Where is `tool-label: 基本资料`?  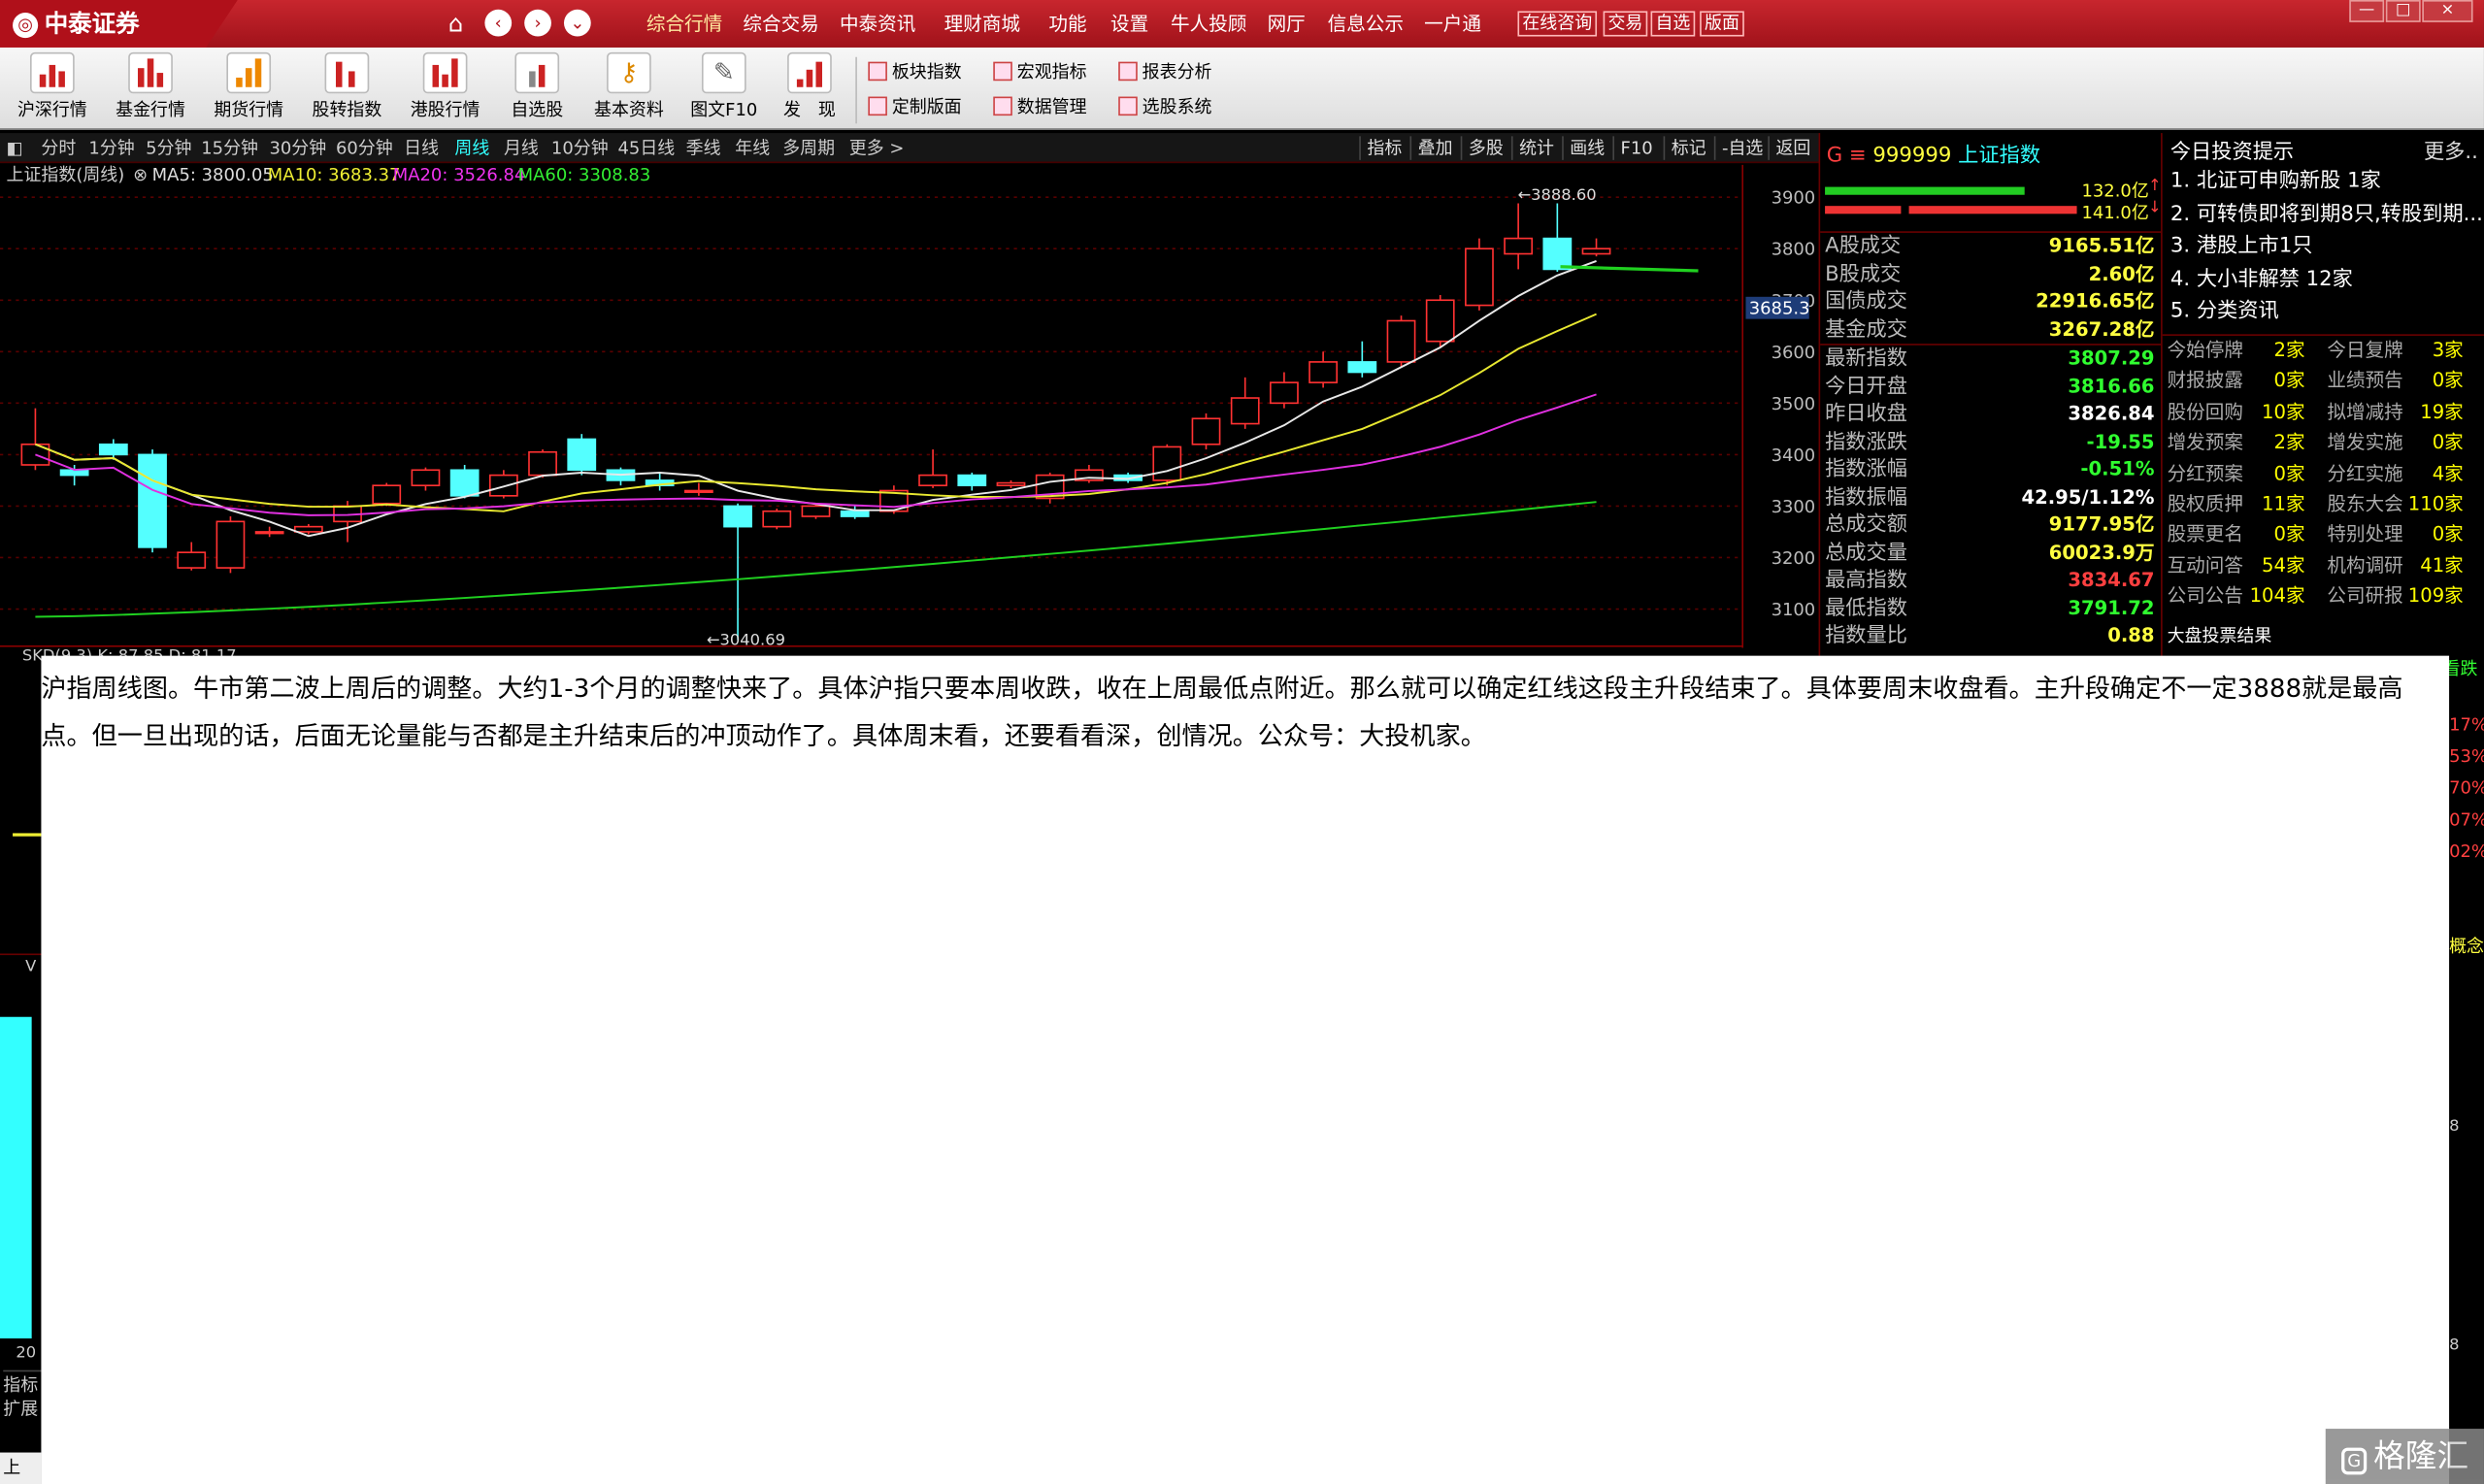
tool-label: 基本资料 is located at coordinates (629, 110).